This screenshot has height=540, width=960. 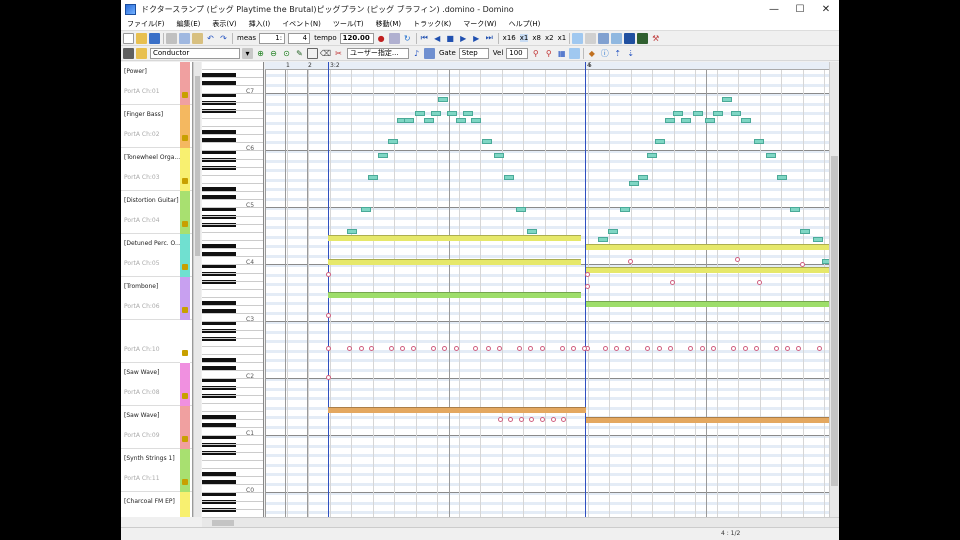 What do you see at coordinates (432, 24) in the screenshot?
I see `menu-track: トラック(K)` at bounding box center [432, 24].